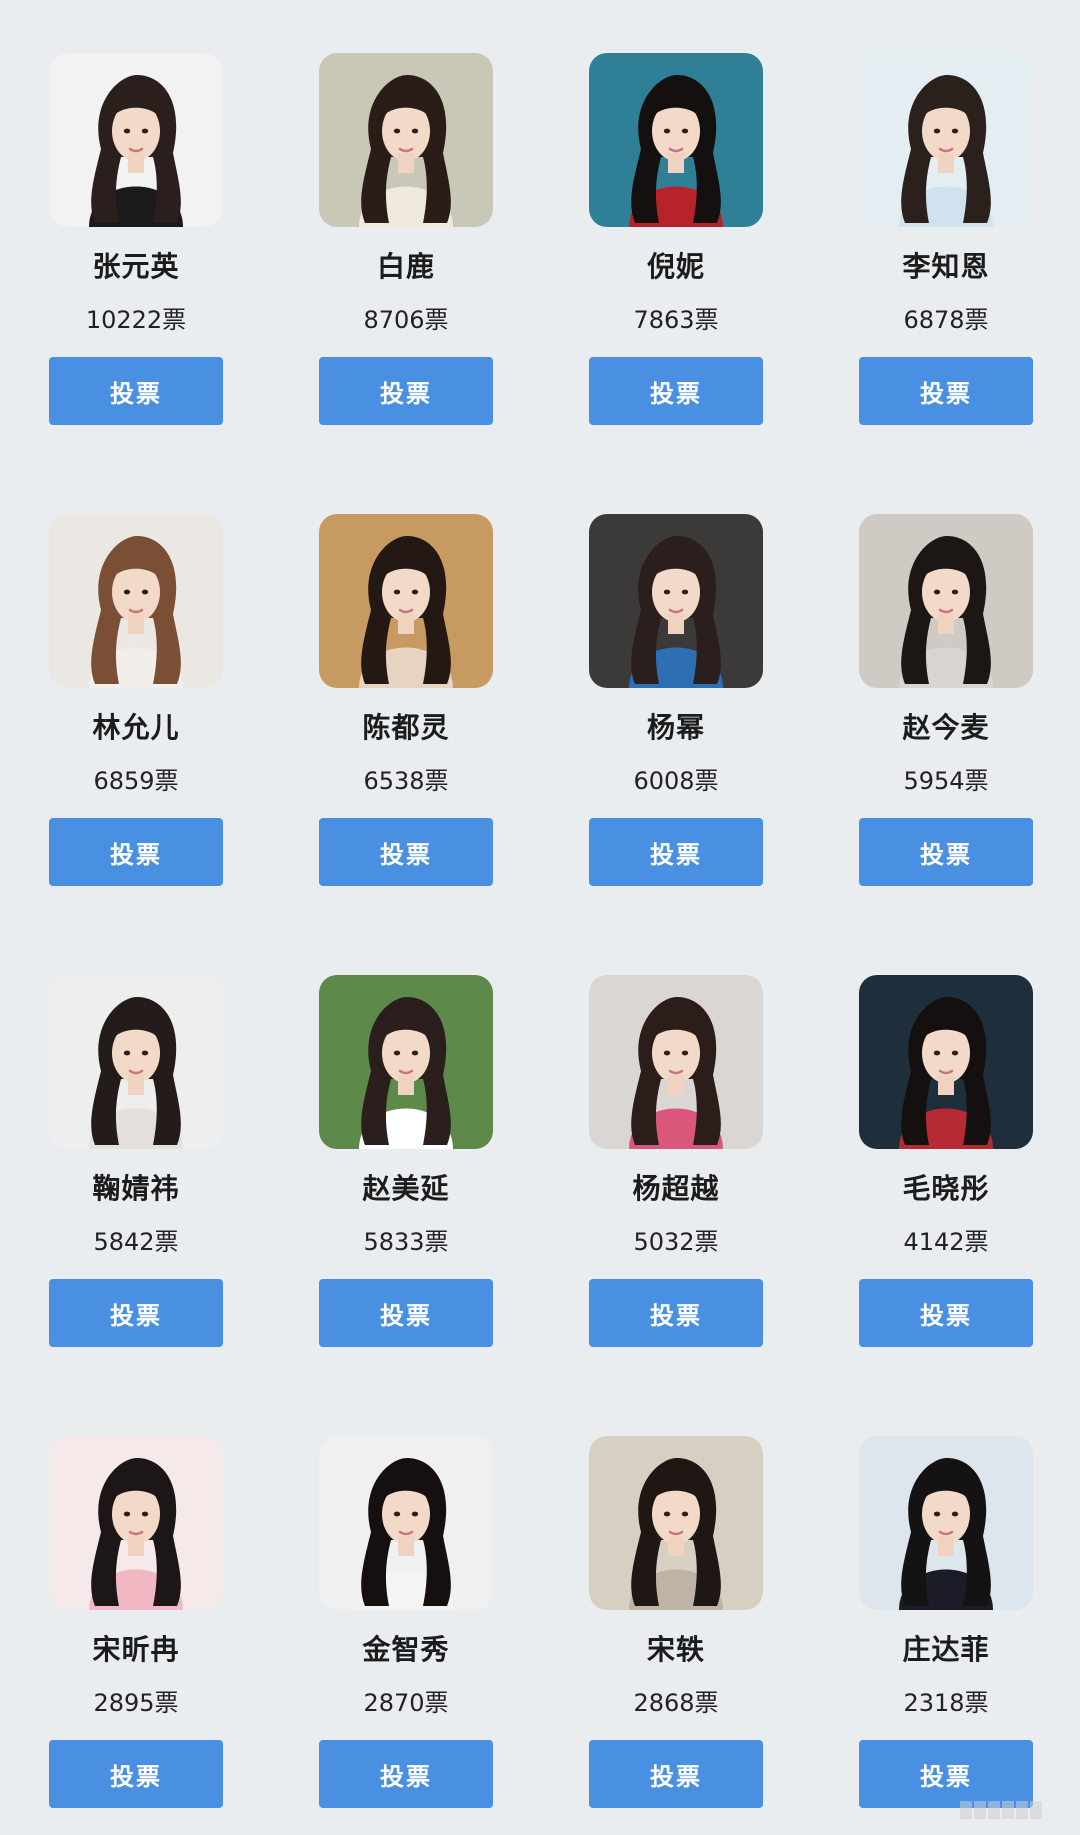  Describe the element at coordinates (675, 266) in the screenshot. I see `candidate-name: 倪妮` at that location.